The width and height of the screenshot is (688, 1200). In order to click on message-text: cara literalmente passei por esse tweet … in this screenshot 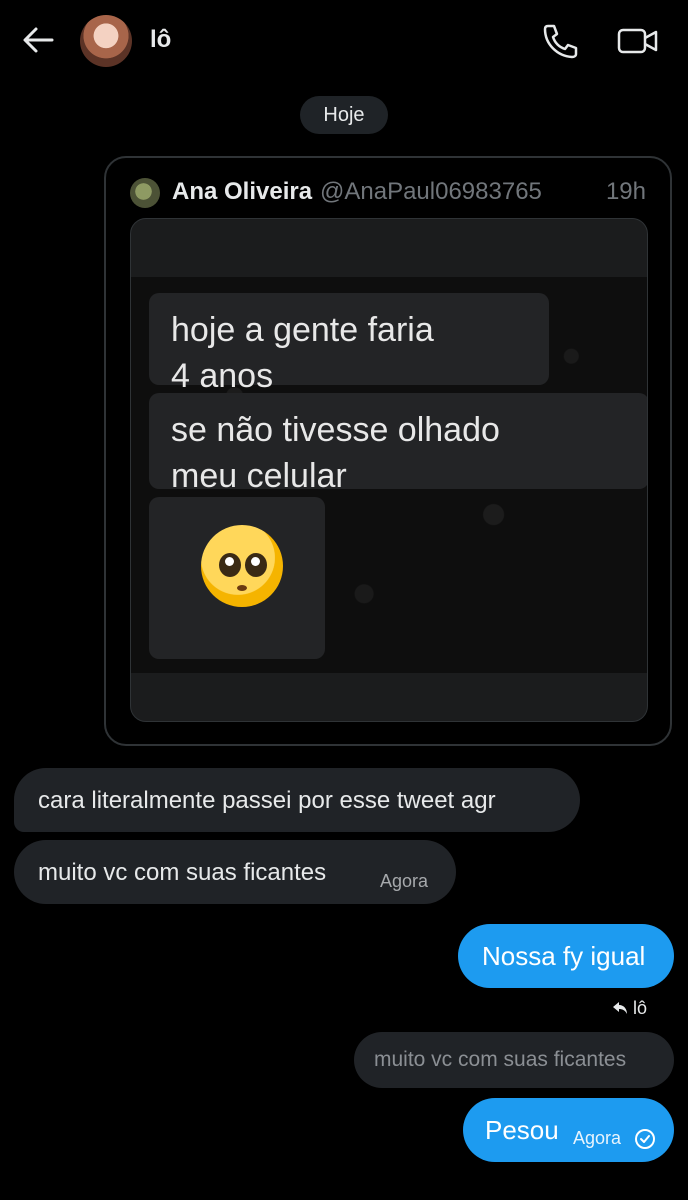, I will do `click(267, 800)`.